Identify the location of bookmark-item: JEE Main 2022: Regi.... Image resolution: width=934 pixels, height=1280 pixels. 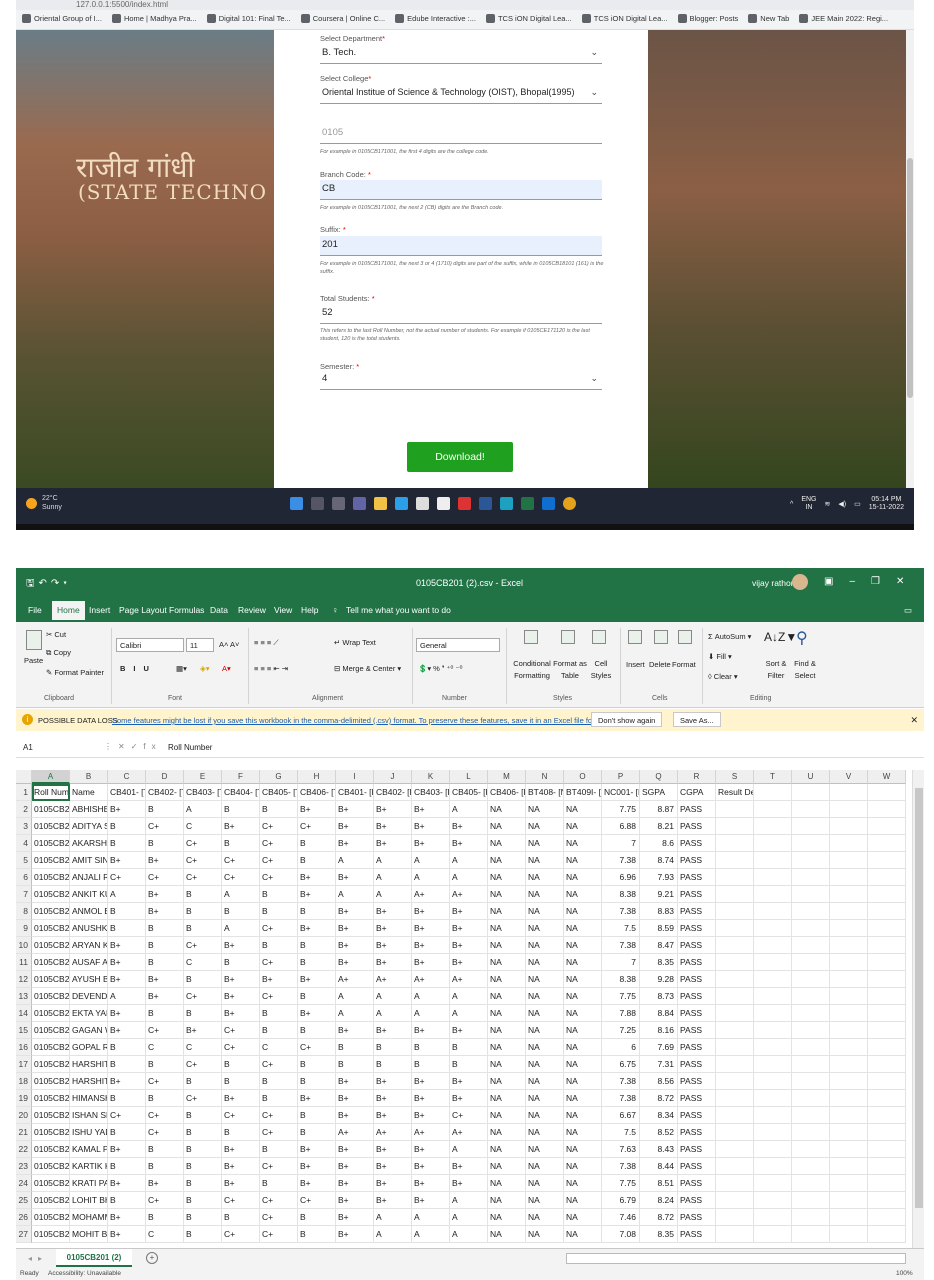
(843, 18).